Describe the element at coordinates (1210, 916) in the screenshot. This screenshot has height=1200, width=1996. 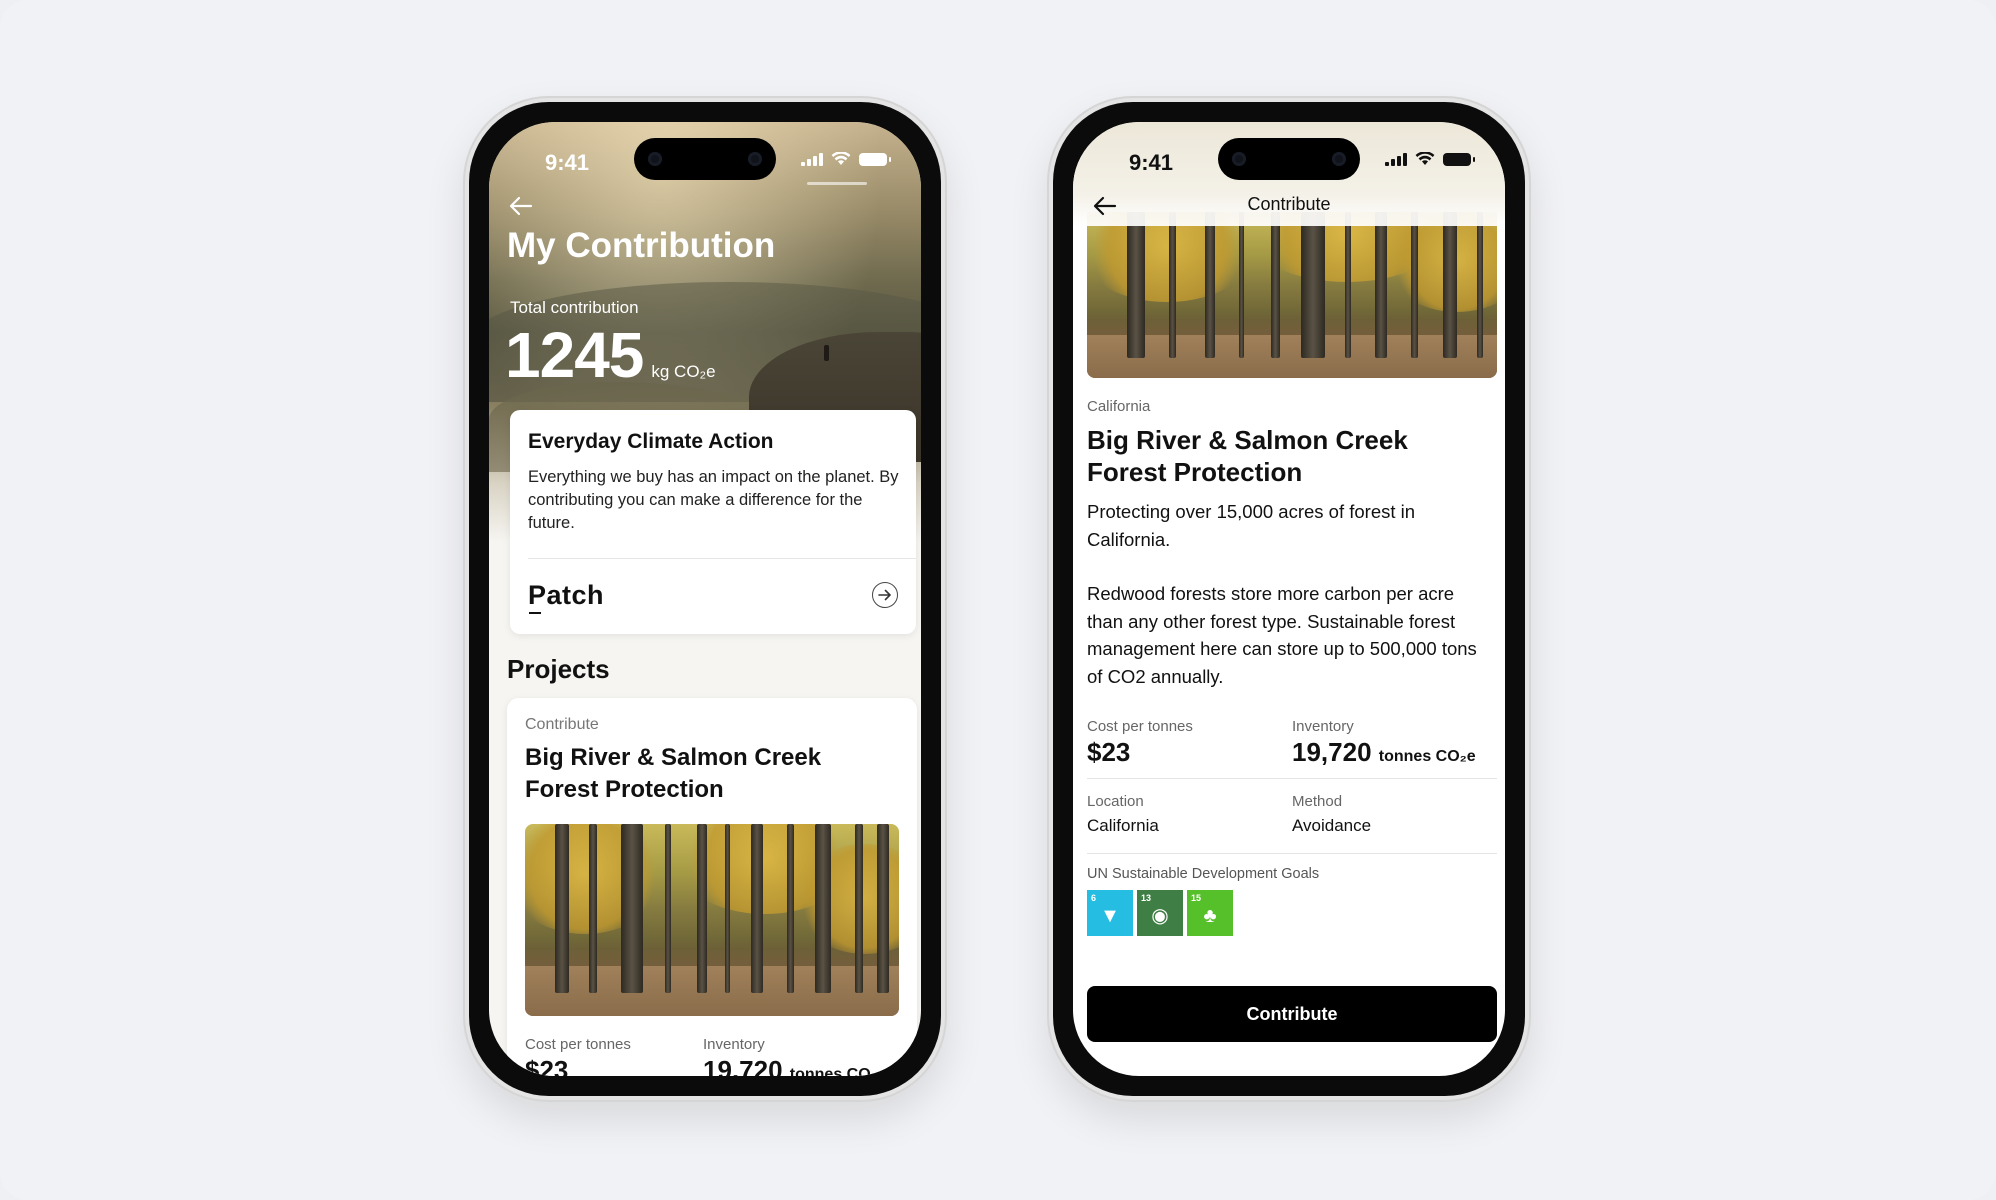
I see `tree-icon: ♣` at that location.